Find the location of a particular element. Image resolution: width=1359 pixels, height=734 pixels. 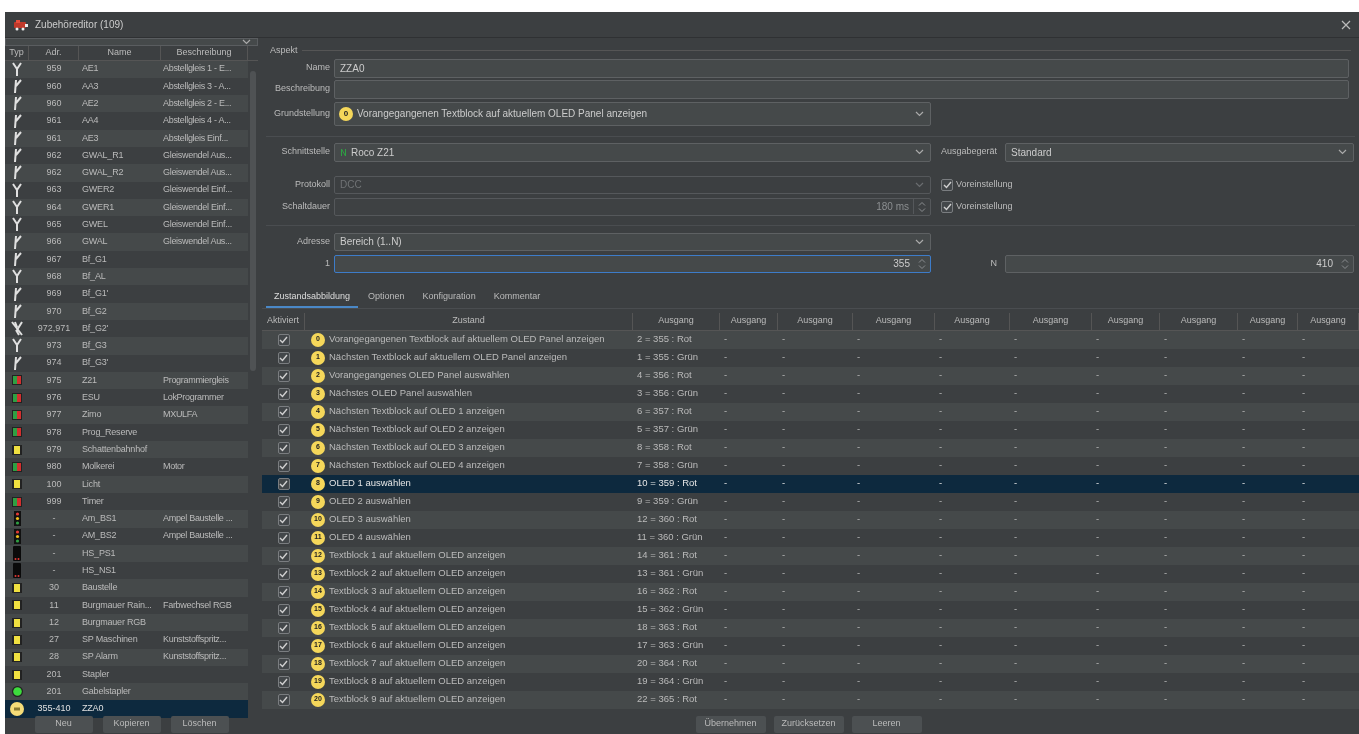

table-row: 12 Burgmauer RGB is located at coordinates (126, 623).